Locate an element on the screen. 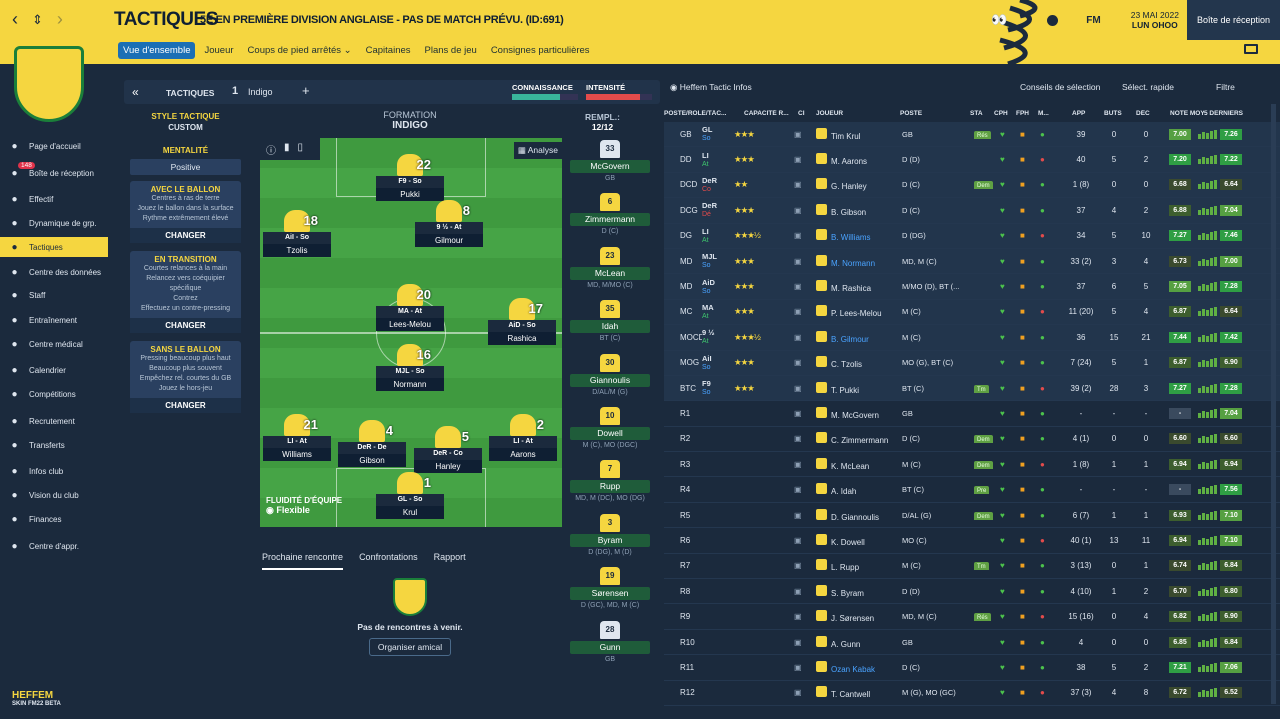  player-name: T. Pukki is located at coordinates (845, 390).